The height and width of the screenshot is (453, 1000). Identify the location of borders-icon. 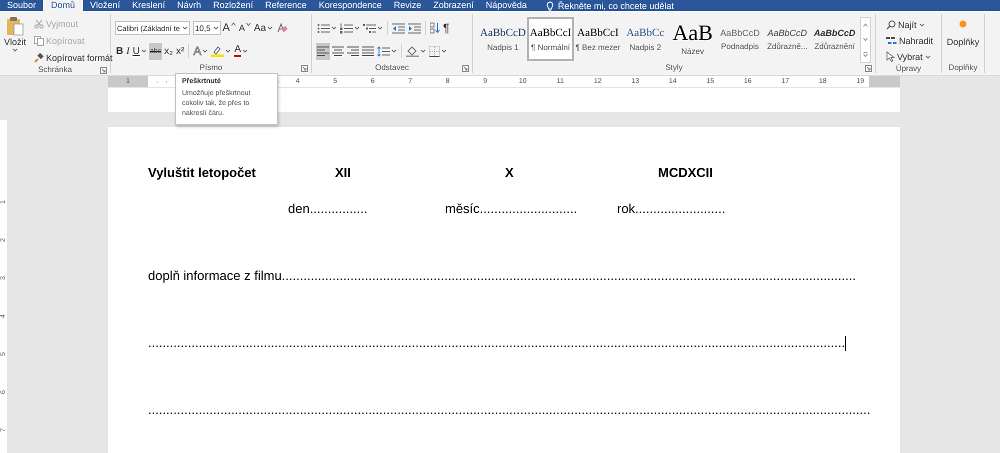
(434, 51).